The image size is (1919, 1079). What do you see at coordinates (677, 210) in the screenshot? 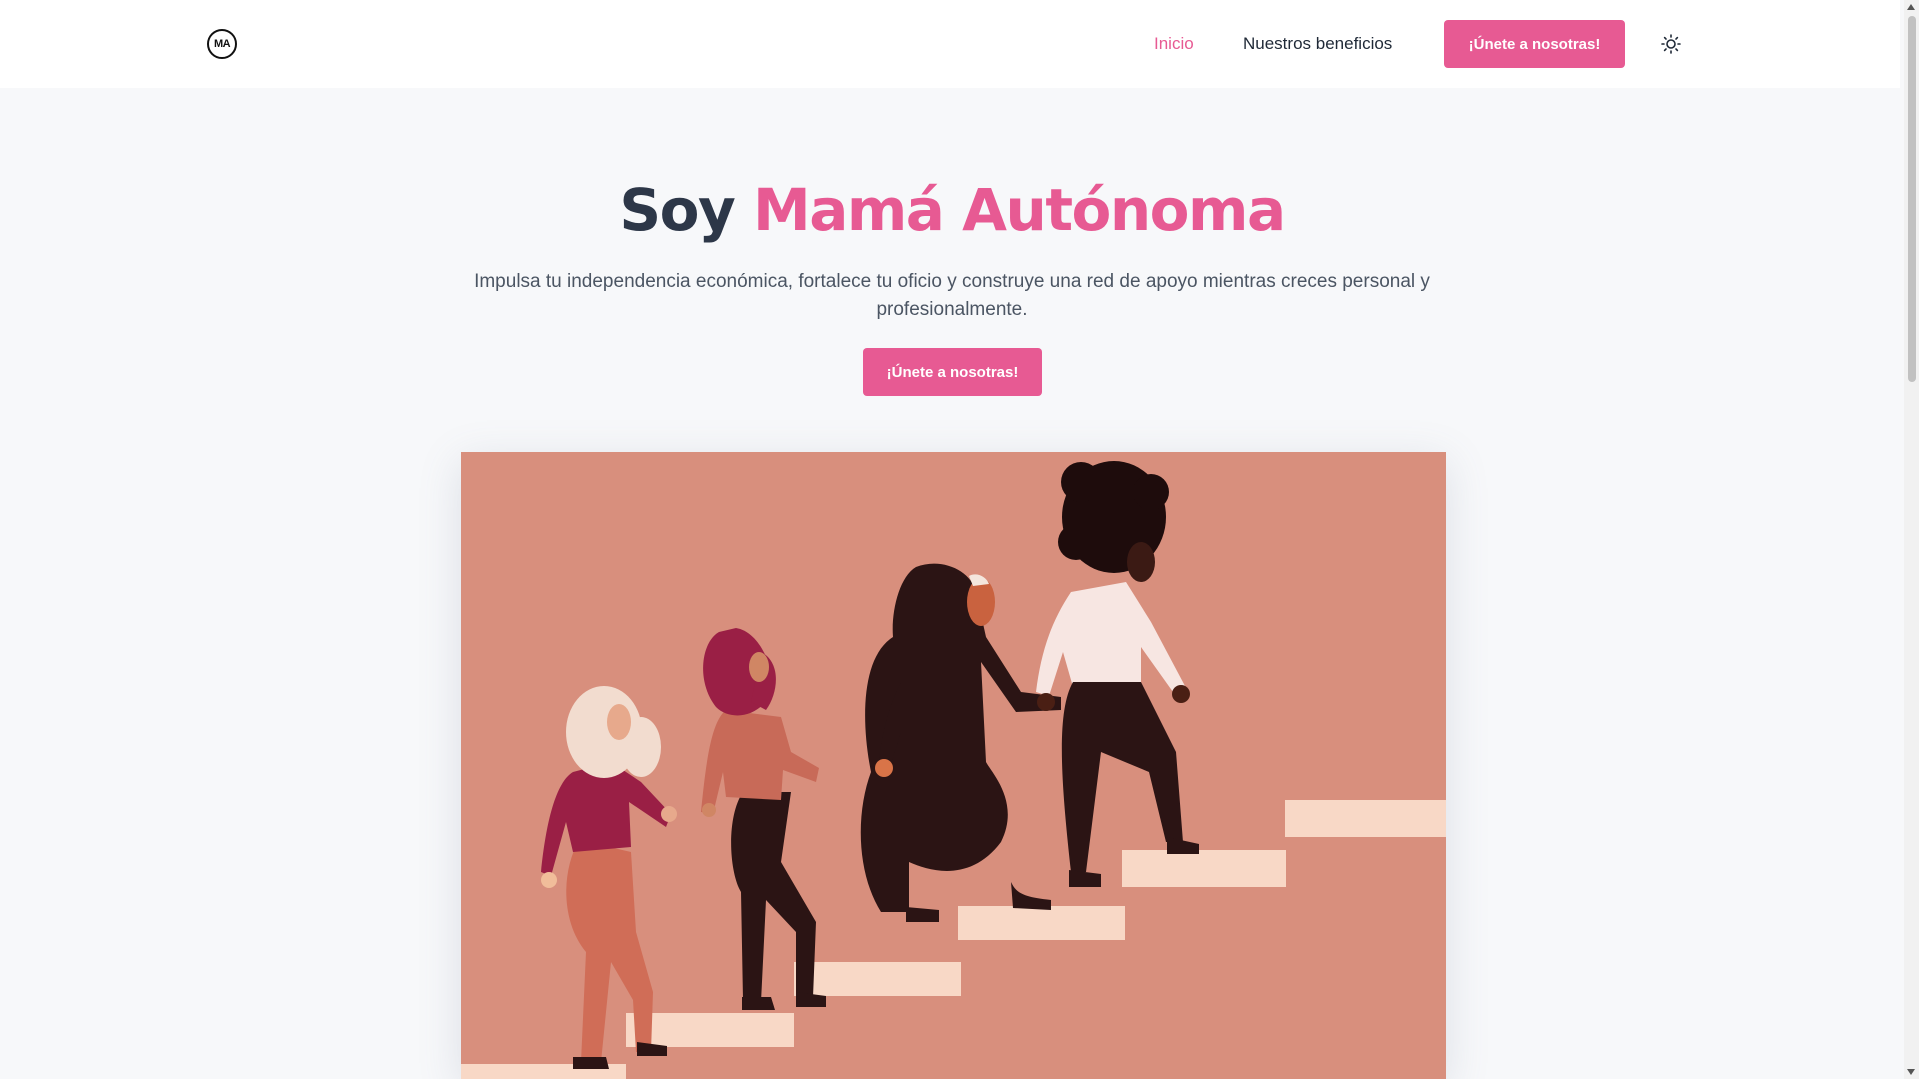
I see `hero-title-prefix: Soy` at bounding box center [677, 210].